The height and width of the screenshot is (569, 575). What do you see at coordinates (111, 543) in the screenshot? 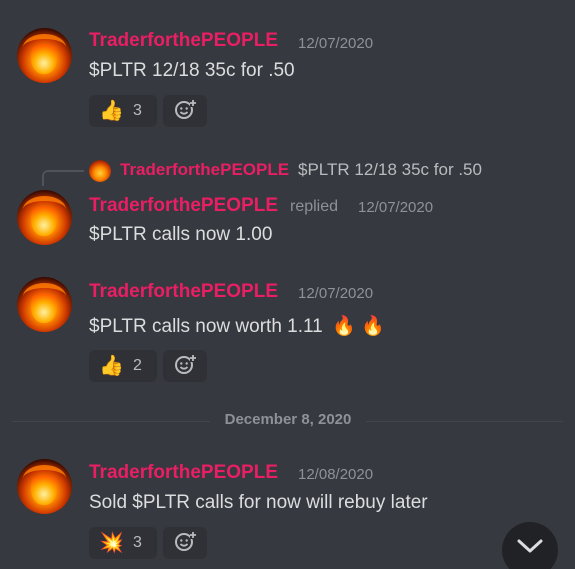
I see `collision-icon: 💥` at bounding box center [111, 543].